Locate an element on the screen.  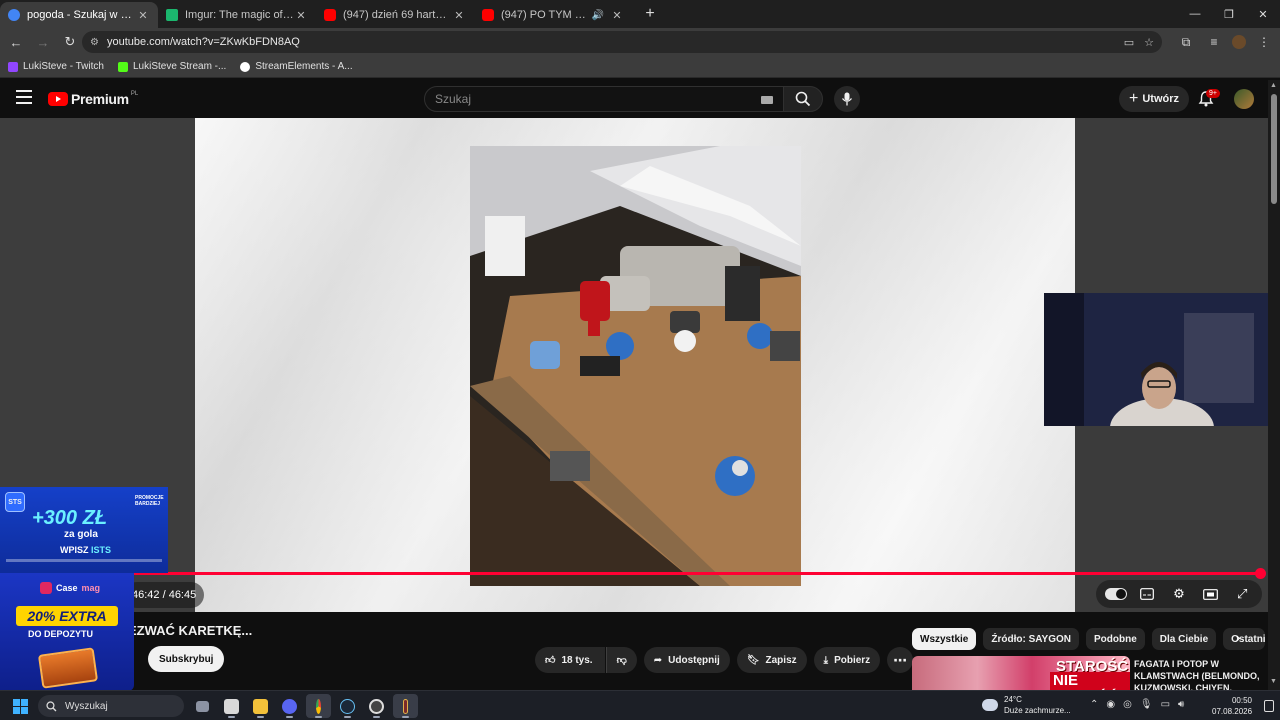
file-explorer-icon is located at coordinates (260, 706).